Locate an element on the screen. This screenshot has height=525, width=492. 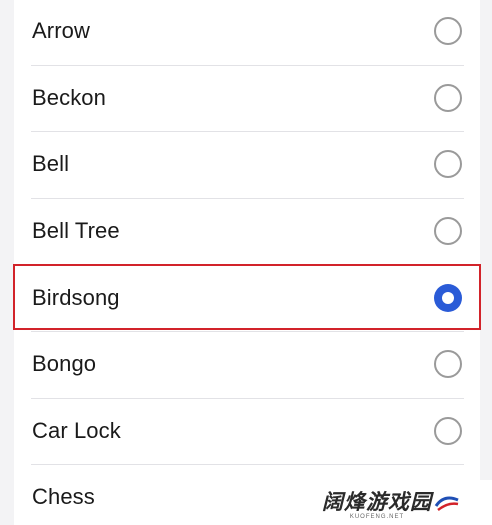
ringtone-label: Bongo is located at coordinates (64, 364).